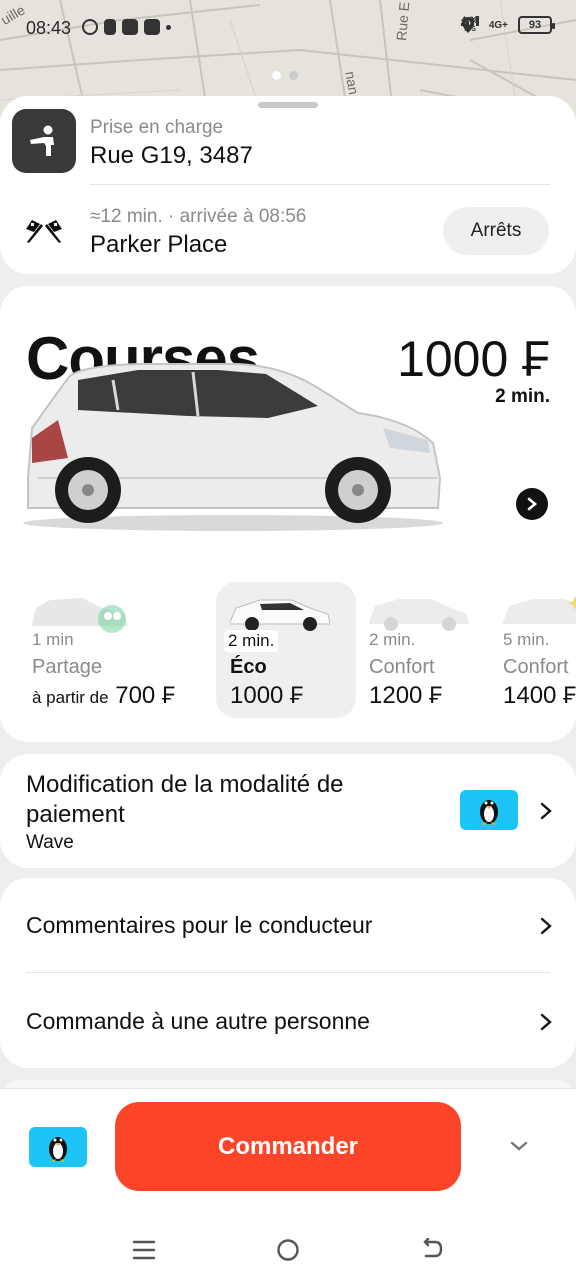  I want to click on option-label: Commande à une autre personne, so click(198, 1021).